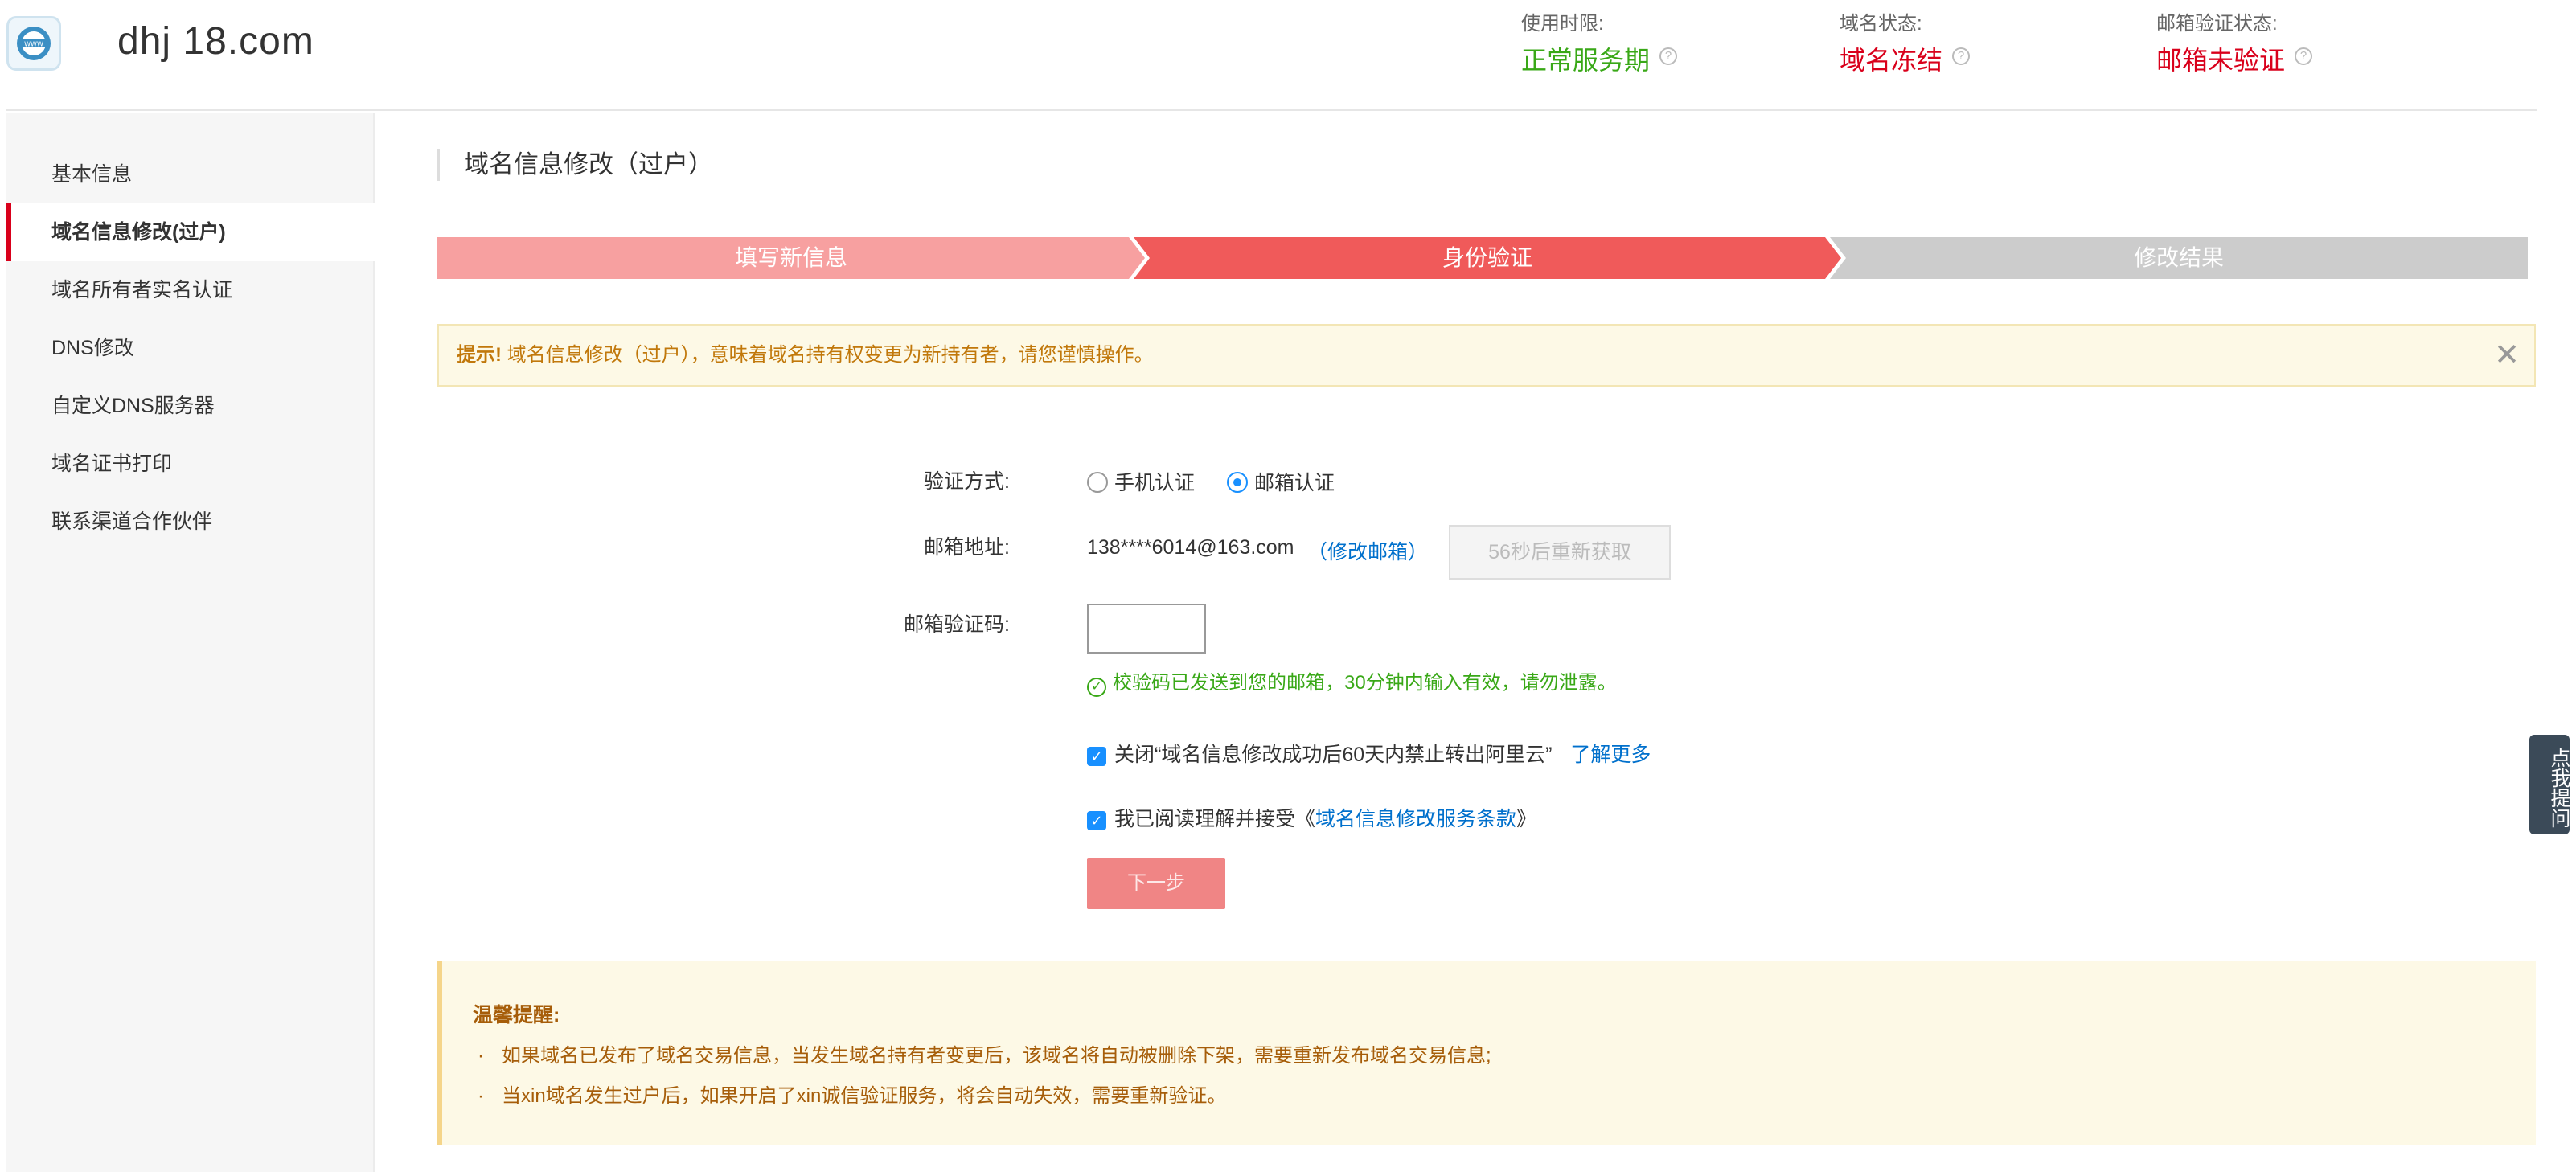  I want to click on radio-email, so click(1237, 482).